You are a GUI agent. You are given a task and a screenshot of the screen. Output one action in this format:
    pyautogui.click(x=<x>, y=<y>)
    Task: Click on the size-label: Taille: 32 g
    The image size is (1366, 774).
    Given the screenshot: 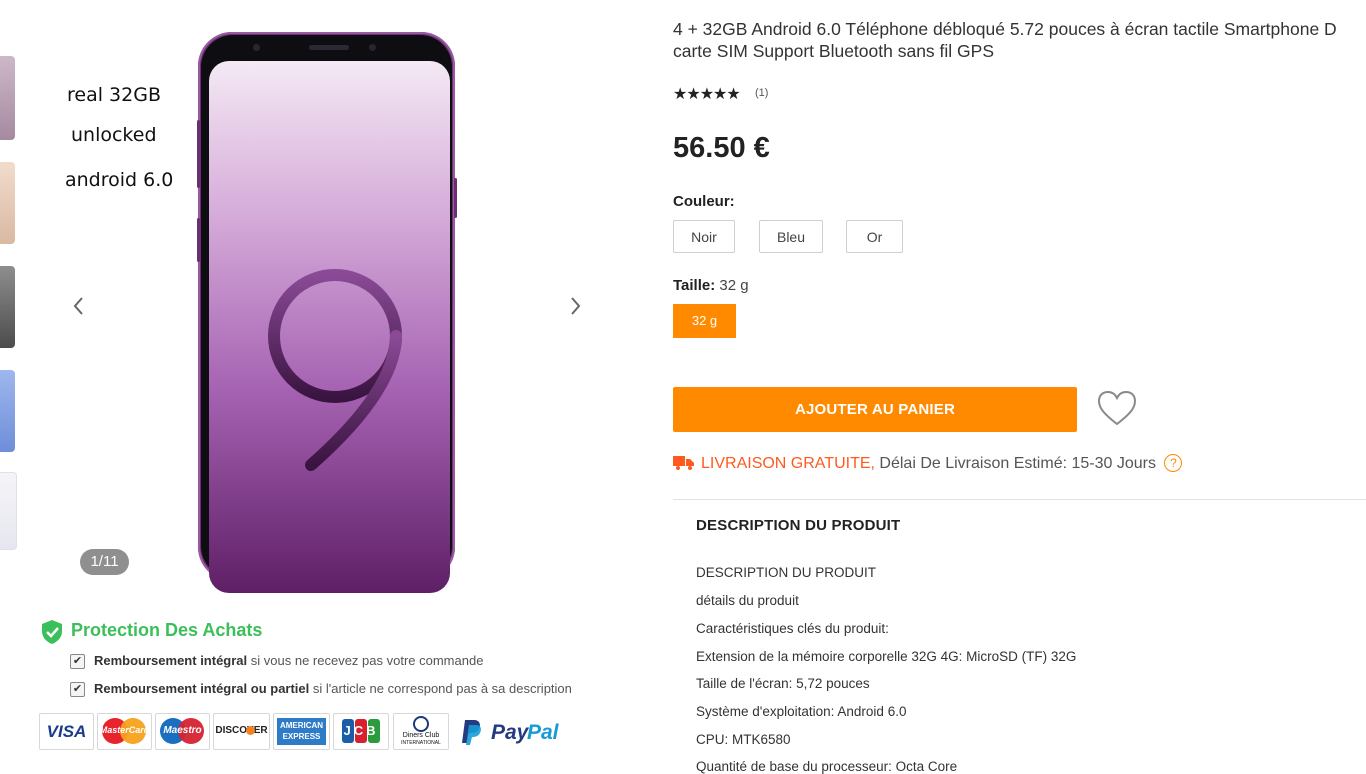 What is the action you would take?
    pyautogui.click(x=711, y=285)
    